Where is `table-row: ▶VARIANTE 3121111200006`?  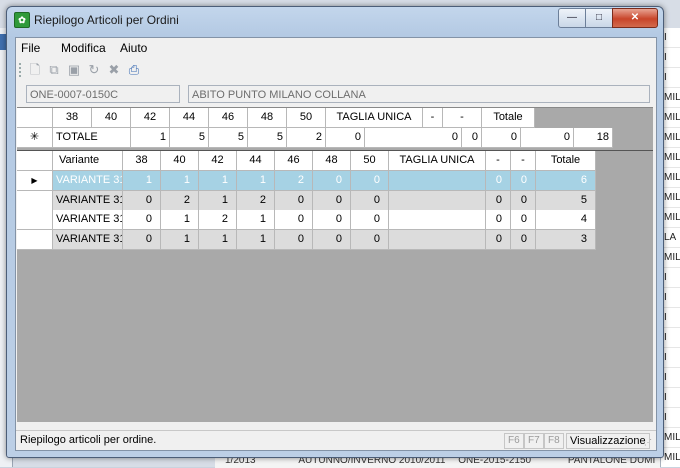 table-row: ▶VARIANTE 3121111200006 is located at coordinates (306, 181).